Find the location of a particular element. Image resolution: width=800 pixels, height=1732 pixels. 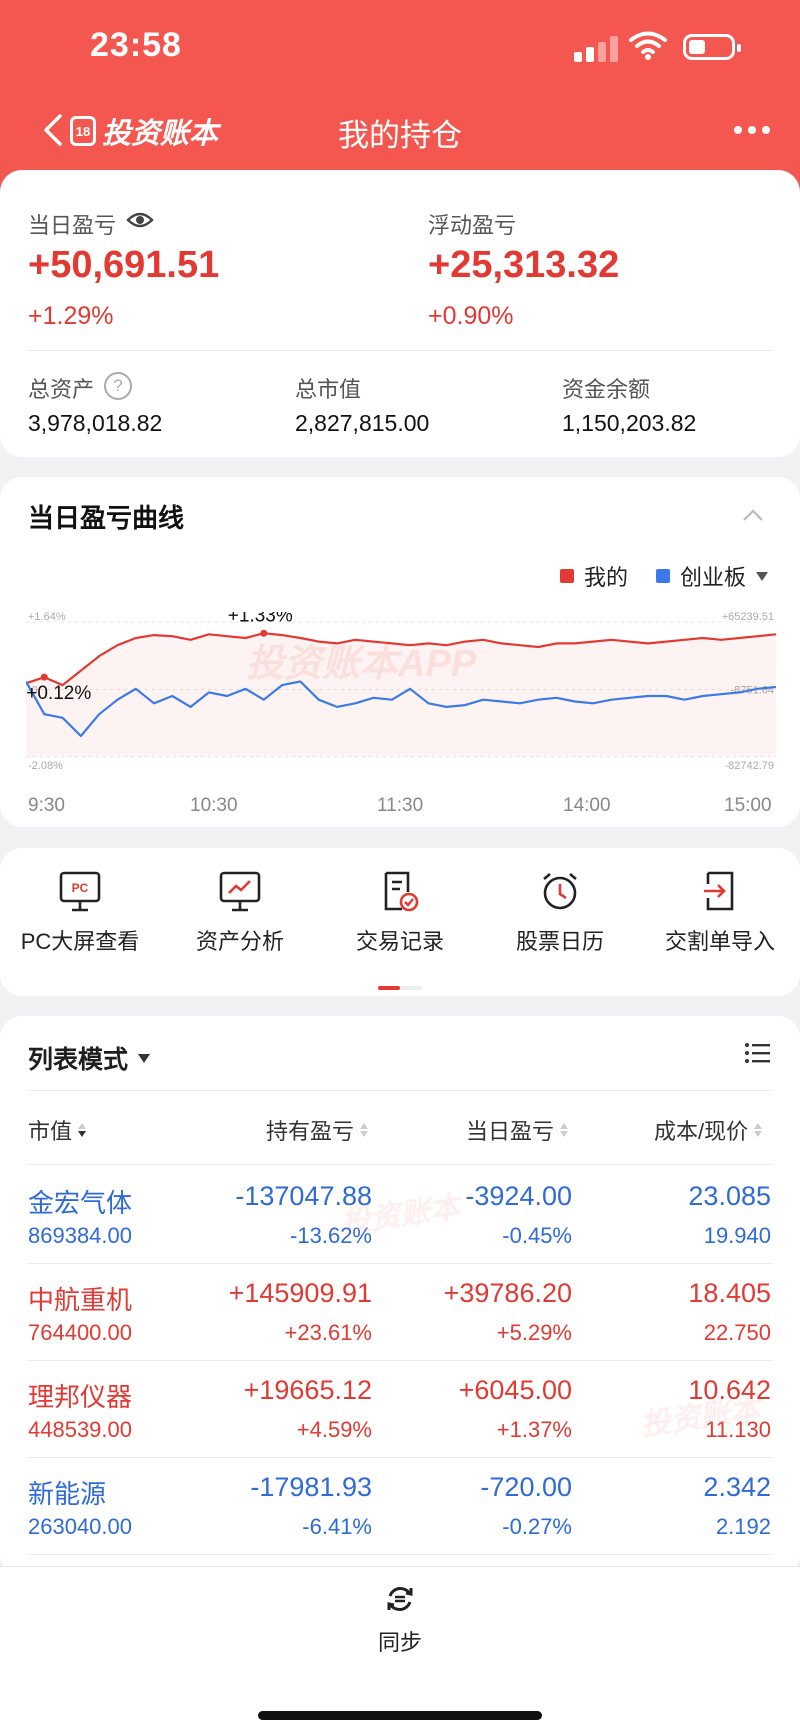

legend-gem-dropdown: 创业板 is located at coordinates (712, 576).